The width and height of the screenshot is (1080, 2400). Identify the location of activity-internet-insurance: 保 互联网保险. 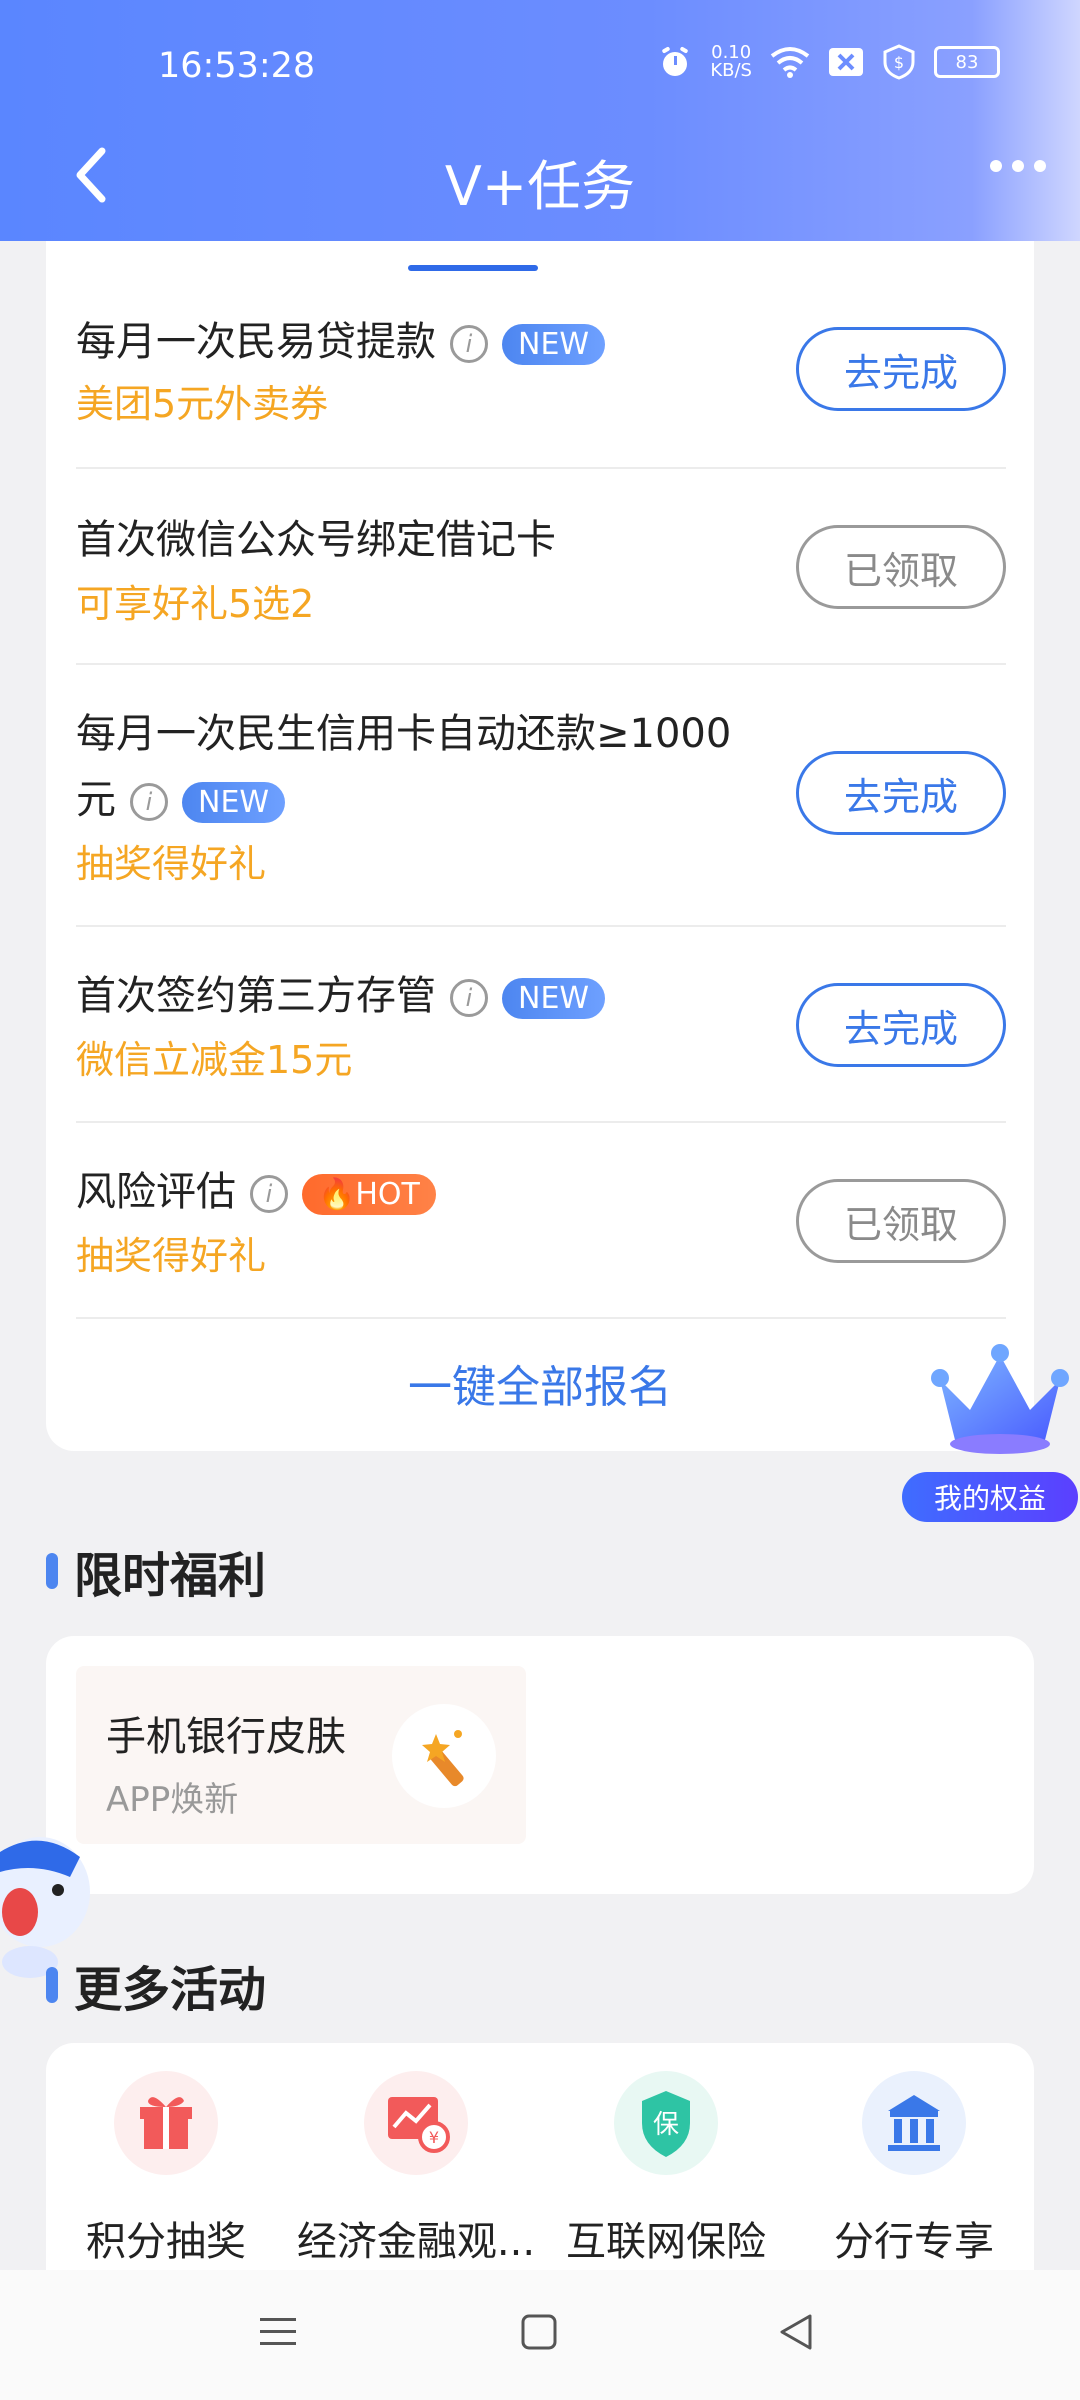
(666, 2169).